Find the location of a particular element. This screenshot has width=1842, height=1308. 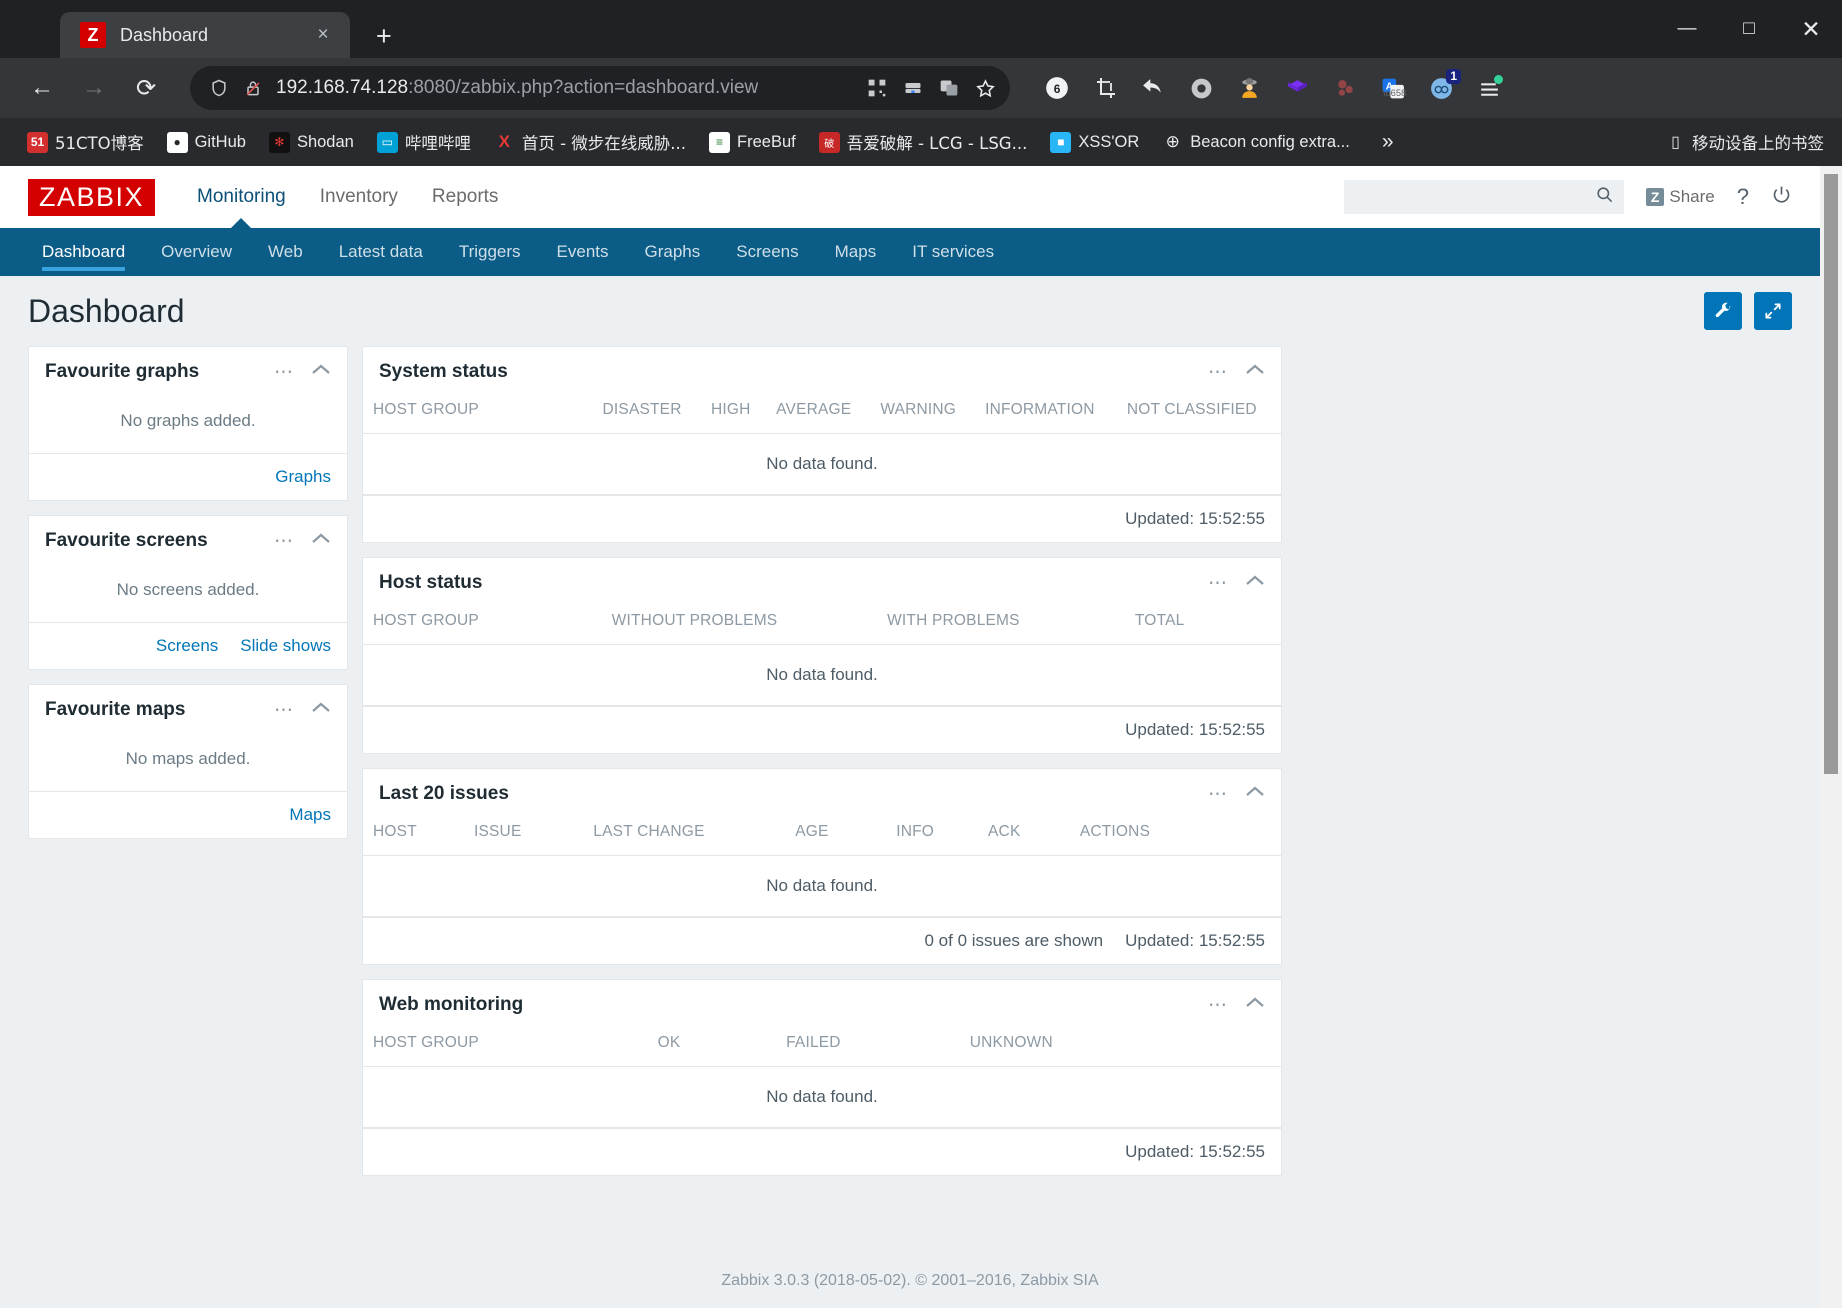

detective-icon is located at coordinates (1249, 88).